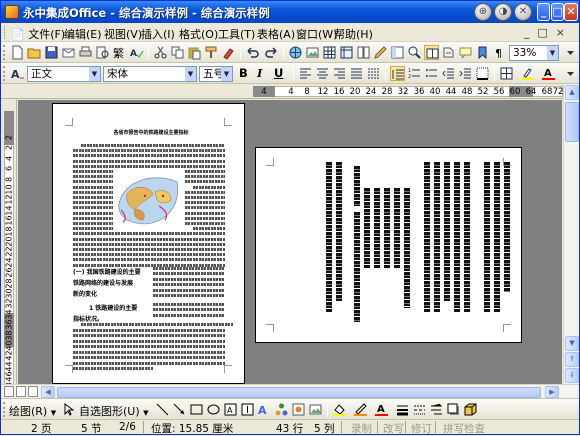 The height and width of the screenshot is (436, 580). Describe the element at coordinates (414, 52) in the screenshot. I see `zoom-in-icon` at that location.